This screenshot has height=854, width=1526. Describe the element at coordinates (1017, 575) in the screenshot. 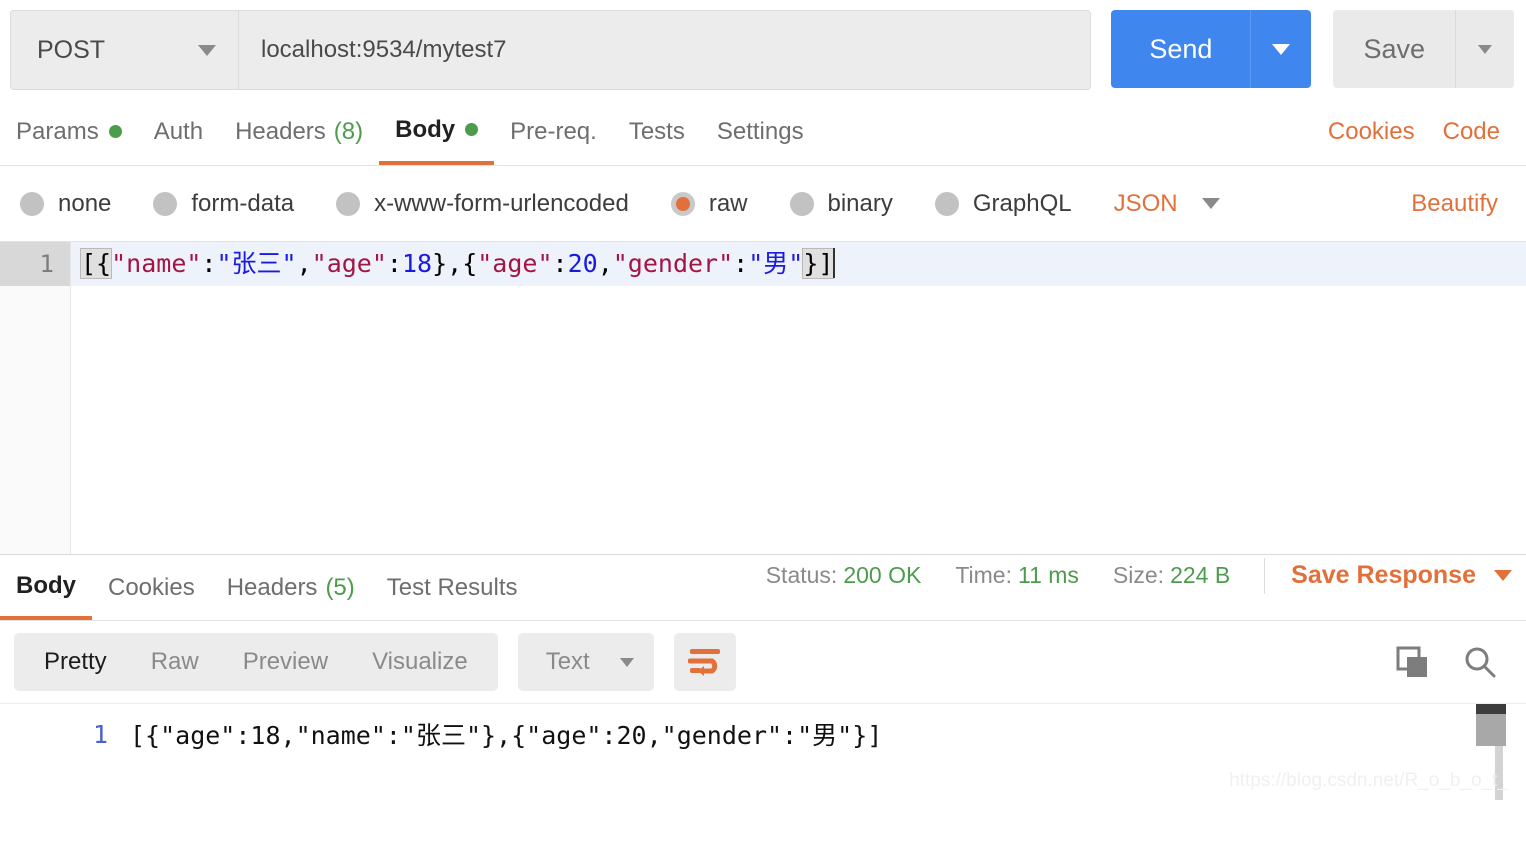

I see `time-meta: Time: 11 ms` at that location.